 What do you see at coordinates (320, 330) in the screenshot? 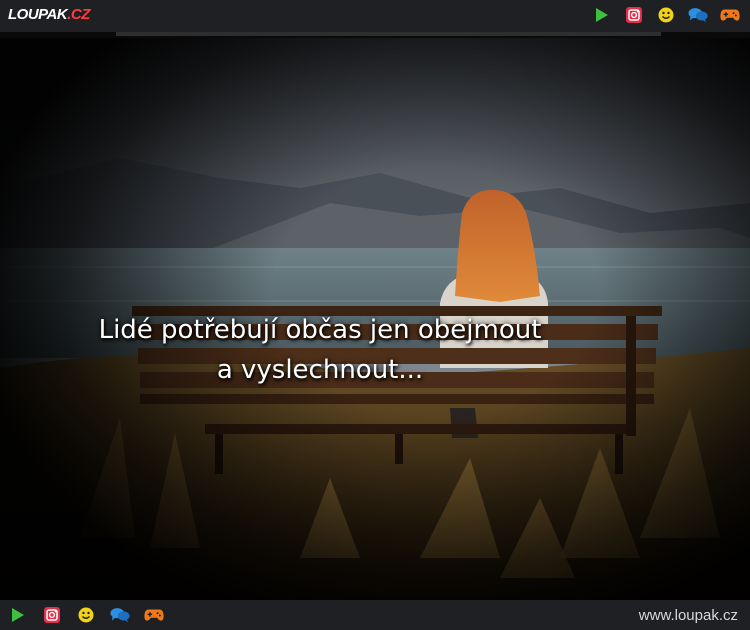
I see `caption-line-1: Lidé potřebují občas jen obejmout` at bounding box center [320, 330].